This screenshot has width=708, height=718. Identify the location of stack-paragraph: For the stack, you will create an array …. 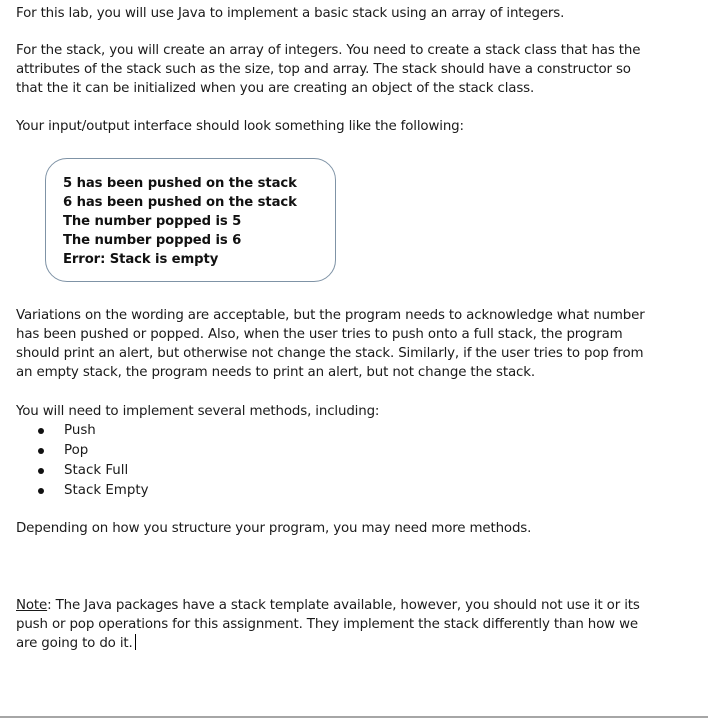
(328, 69).